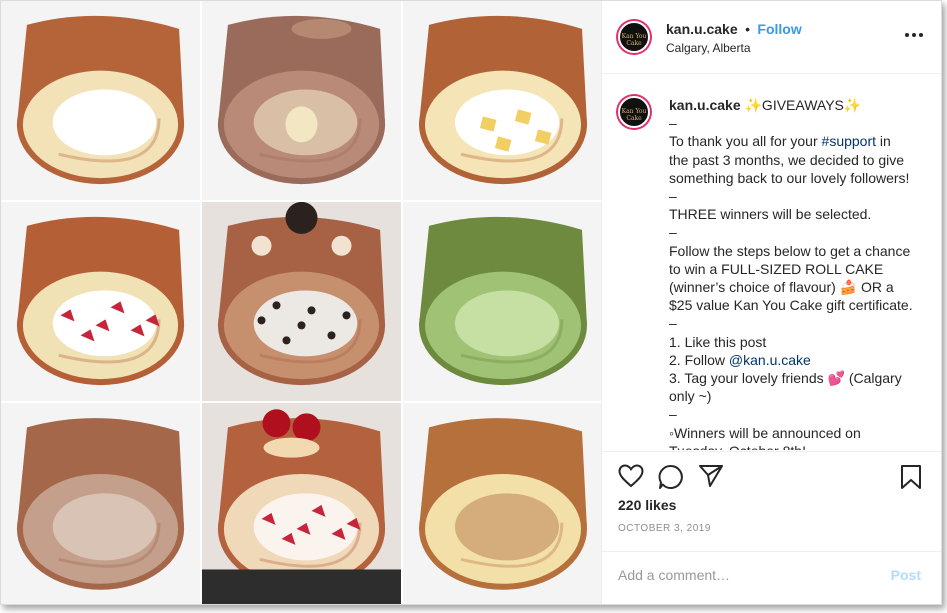 The image size is (947, 613). Describe the element at coordinates (702, 29) in the screenshot. I see `header-username: kan.u.cake` at that location.